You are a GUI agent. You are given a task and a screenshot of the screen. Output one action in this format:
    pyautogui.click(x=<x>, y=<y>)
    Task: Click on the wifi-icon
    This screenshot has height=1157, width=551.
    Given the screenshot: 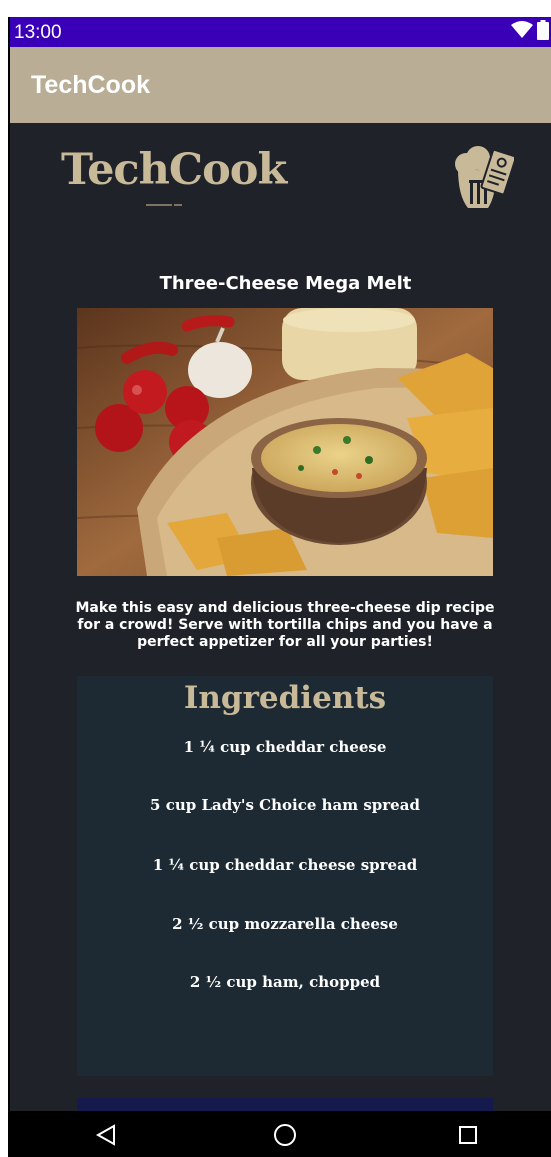 What is the action you would take?
    pyautogui.click(x=522, y=32)
    